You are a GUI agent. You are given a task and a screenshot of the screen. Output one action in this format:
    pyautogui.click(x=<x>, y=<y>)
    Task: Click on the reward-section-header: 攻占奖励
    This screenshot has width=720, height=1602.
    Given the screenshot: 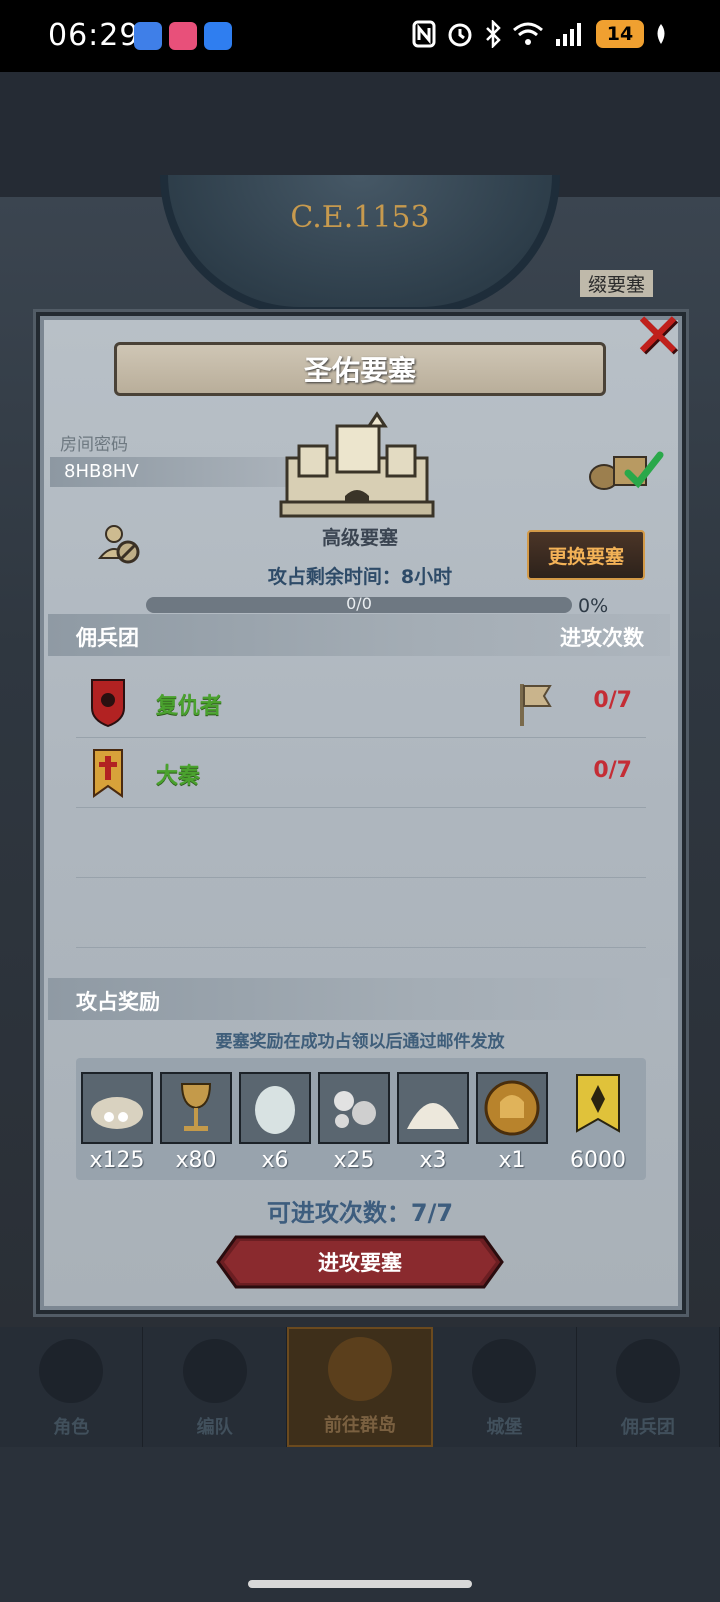 What is the action you would take?
    pyautogui.click(x=359, y=999)
    